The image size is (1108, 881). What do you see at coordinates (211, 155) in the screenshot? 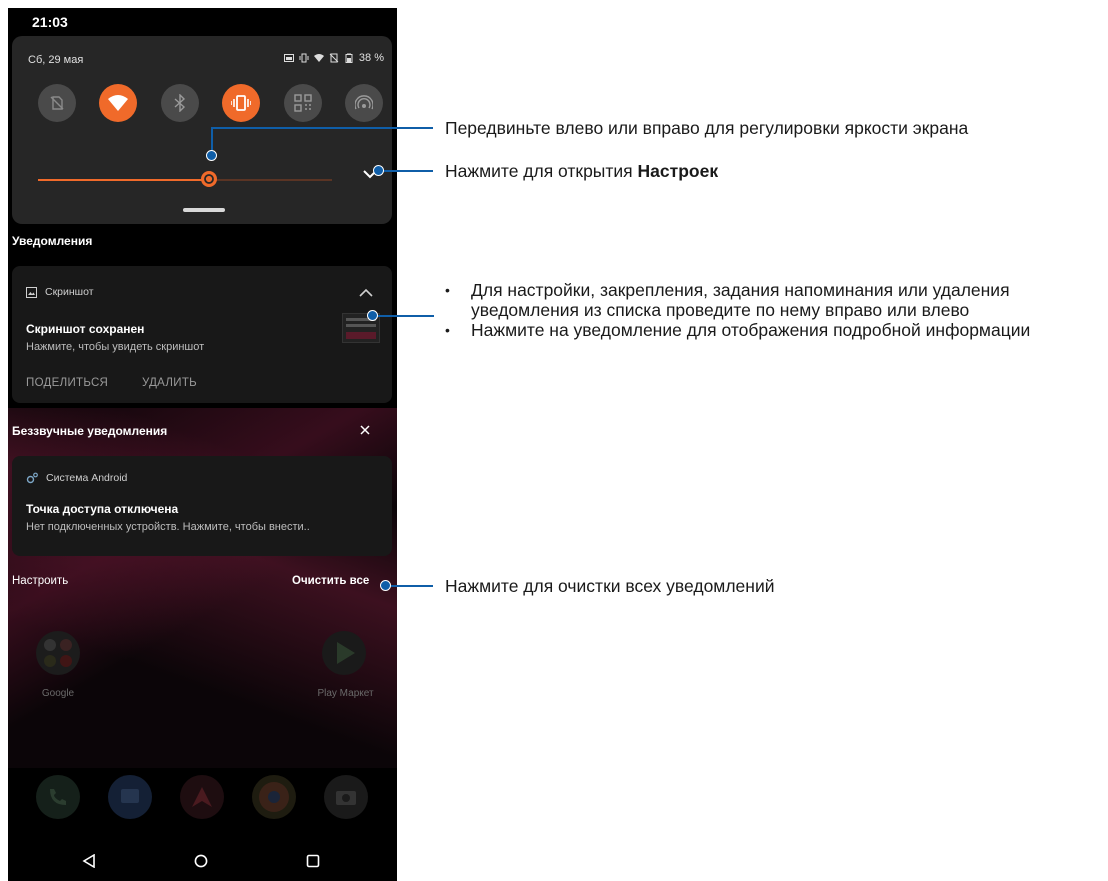
I see `brightness-callout-dot` at bounding box center [211, 155].